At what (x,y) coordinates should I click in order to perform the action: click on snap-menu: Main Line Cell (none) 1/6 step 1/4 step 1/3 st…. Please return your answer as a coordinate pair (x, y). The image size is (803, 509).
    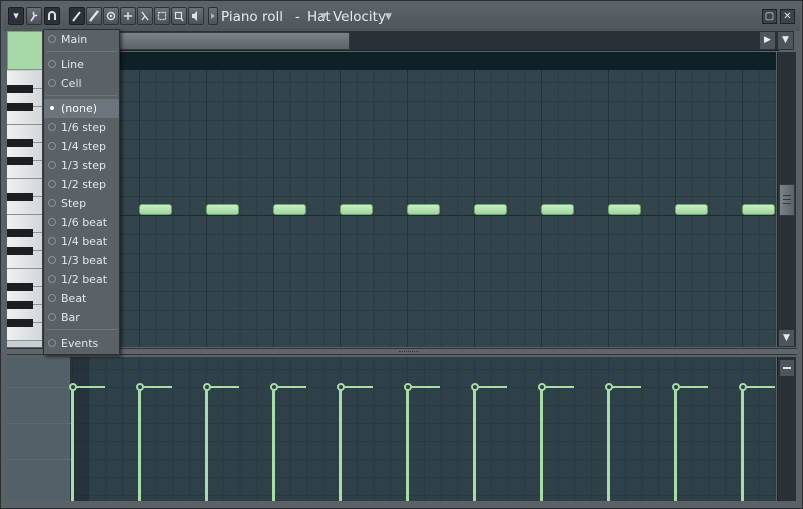
    Looking at the image, I should click on (81, 192).